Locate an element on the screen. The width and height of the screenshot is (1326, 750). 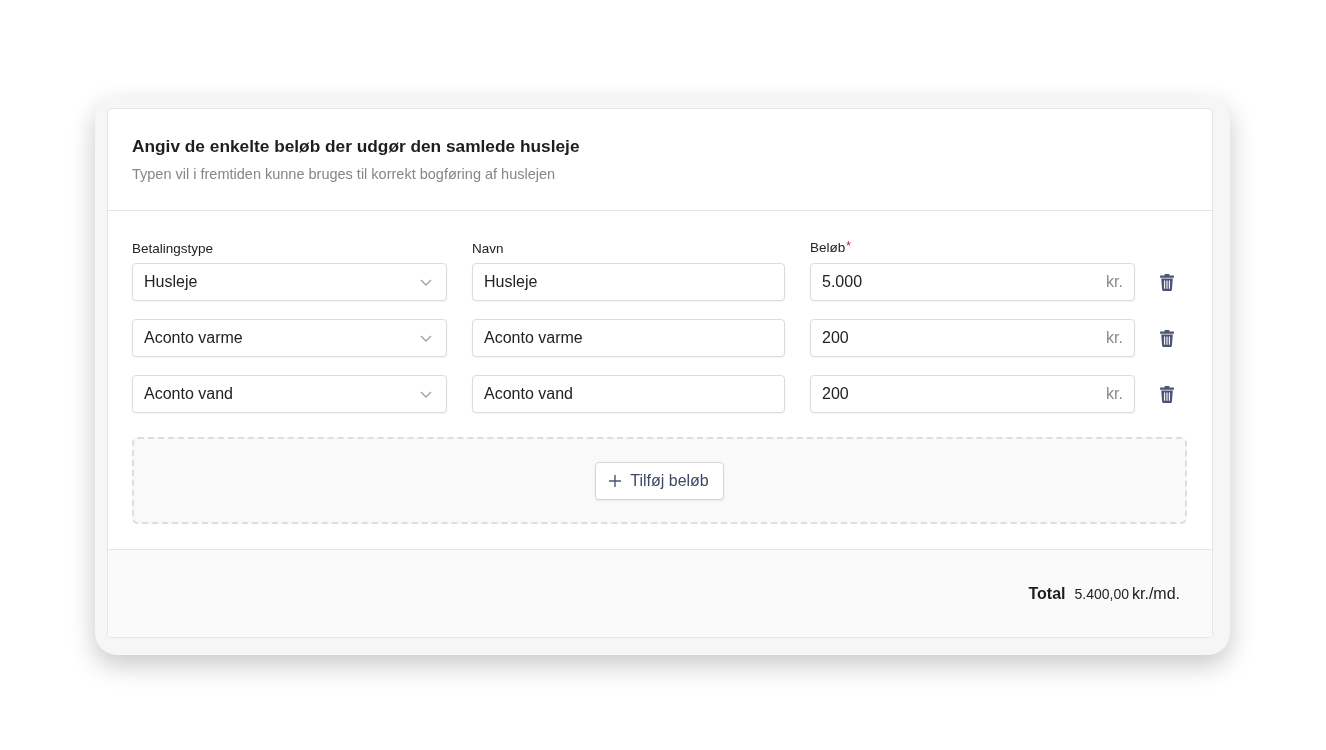
required-mark: * is located at coordinates (848, 246).